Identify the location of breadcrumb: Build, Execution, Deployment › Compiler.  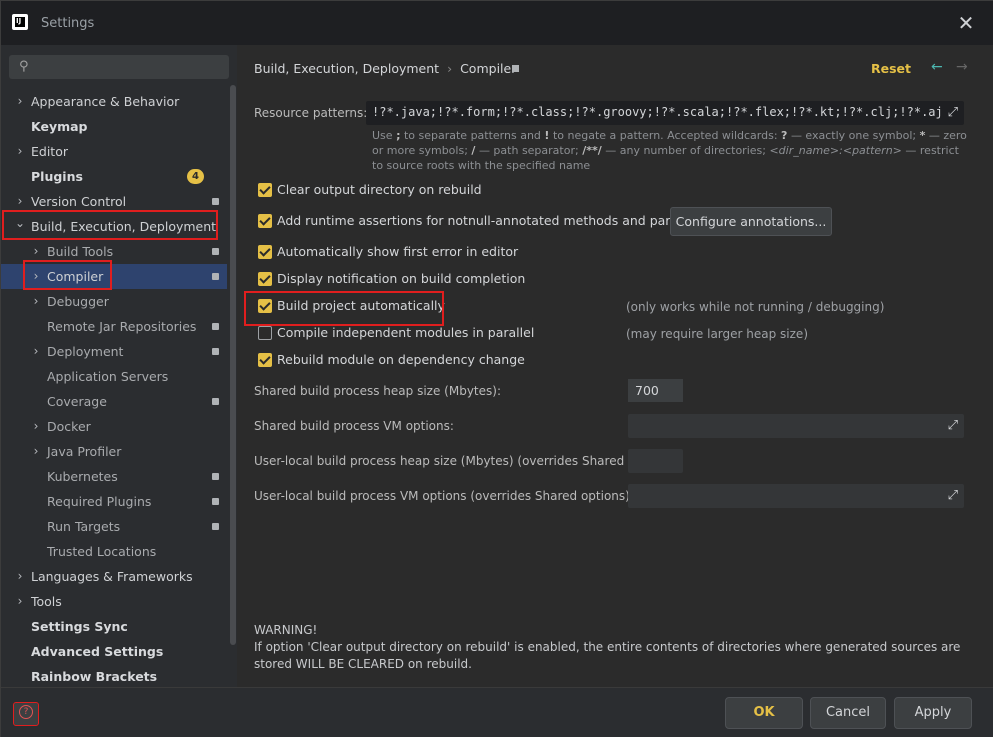
(385, 68).